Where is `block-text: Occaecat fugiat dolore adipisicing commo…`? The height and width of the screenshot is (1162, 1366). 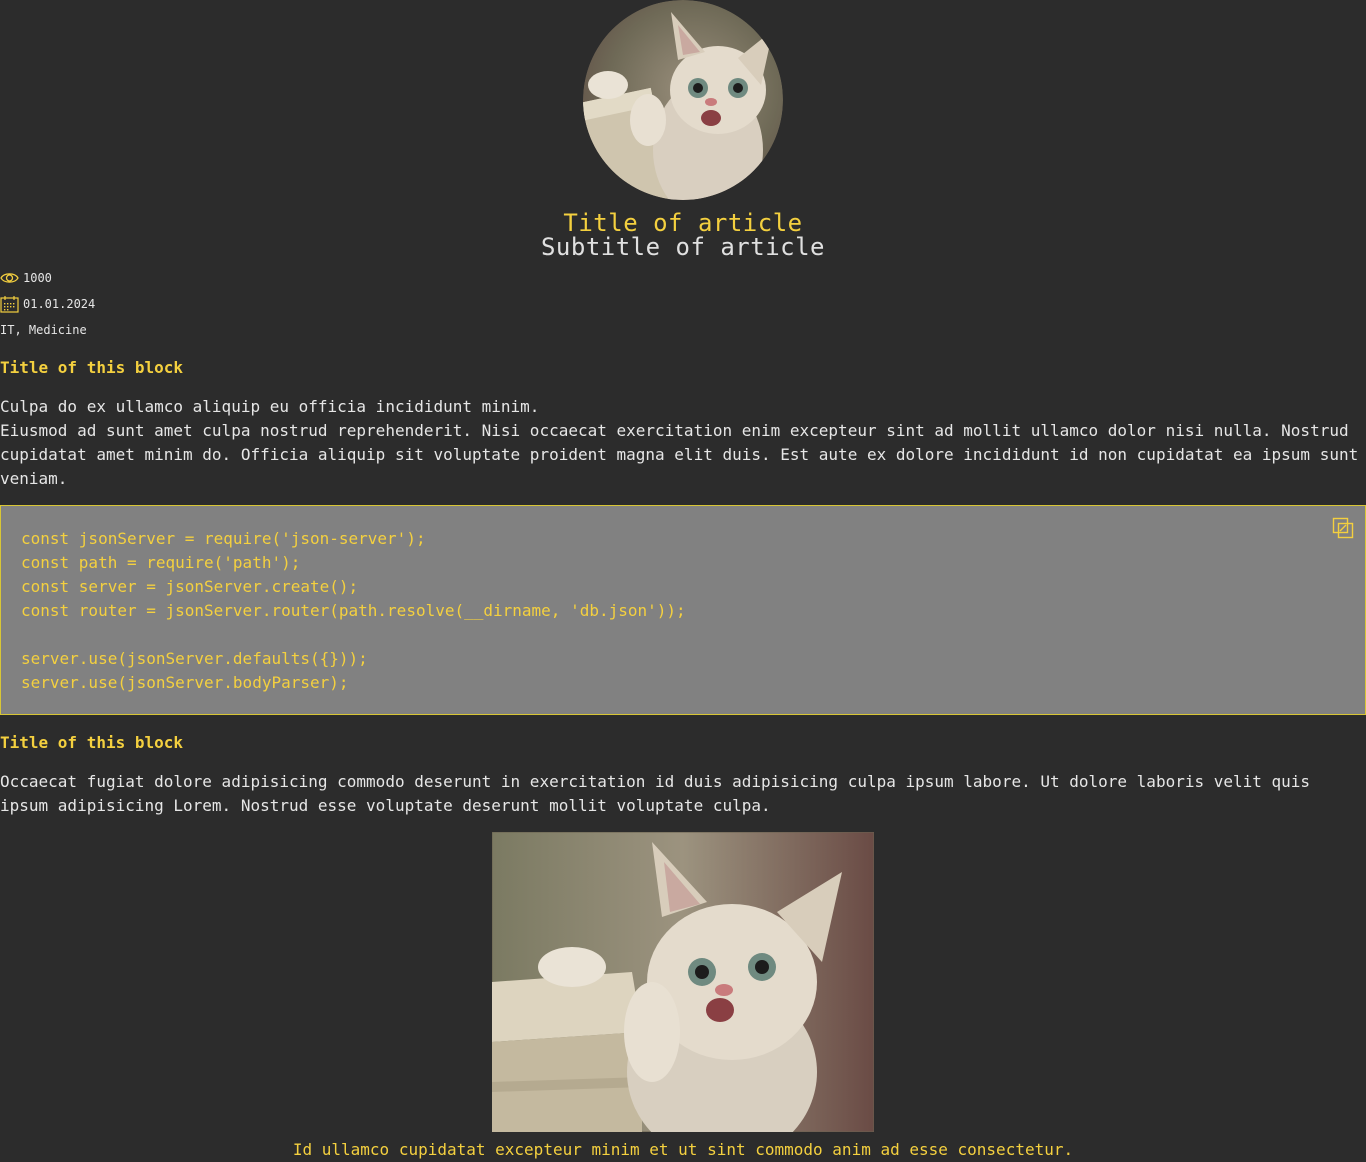 block-text: Occaecat fugiat dolore adipisicing commo… is located at coordinates (683, 794).